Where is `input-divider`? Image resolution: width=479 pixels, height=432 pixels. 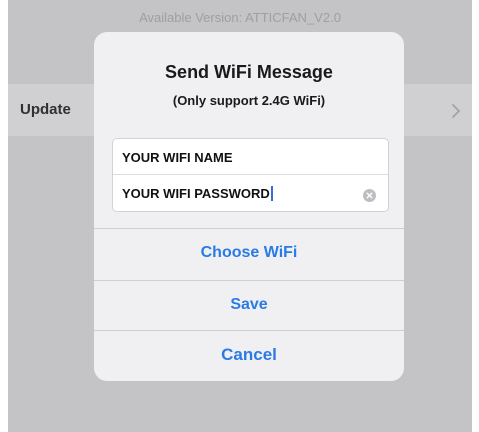 input-divider is located at coordinates (250, 174).